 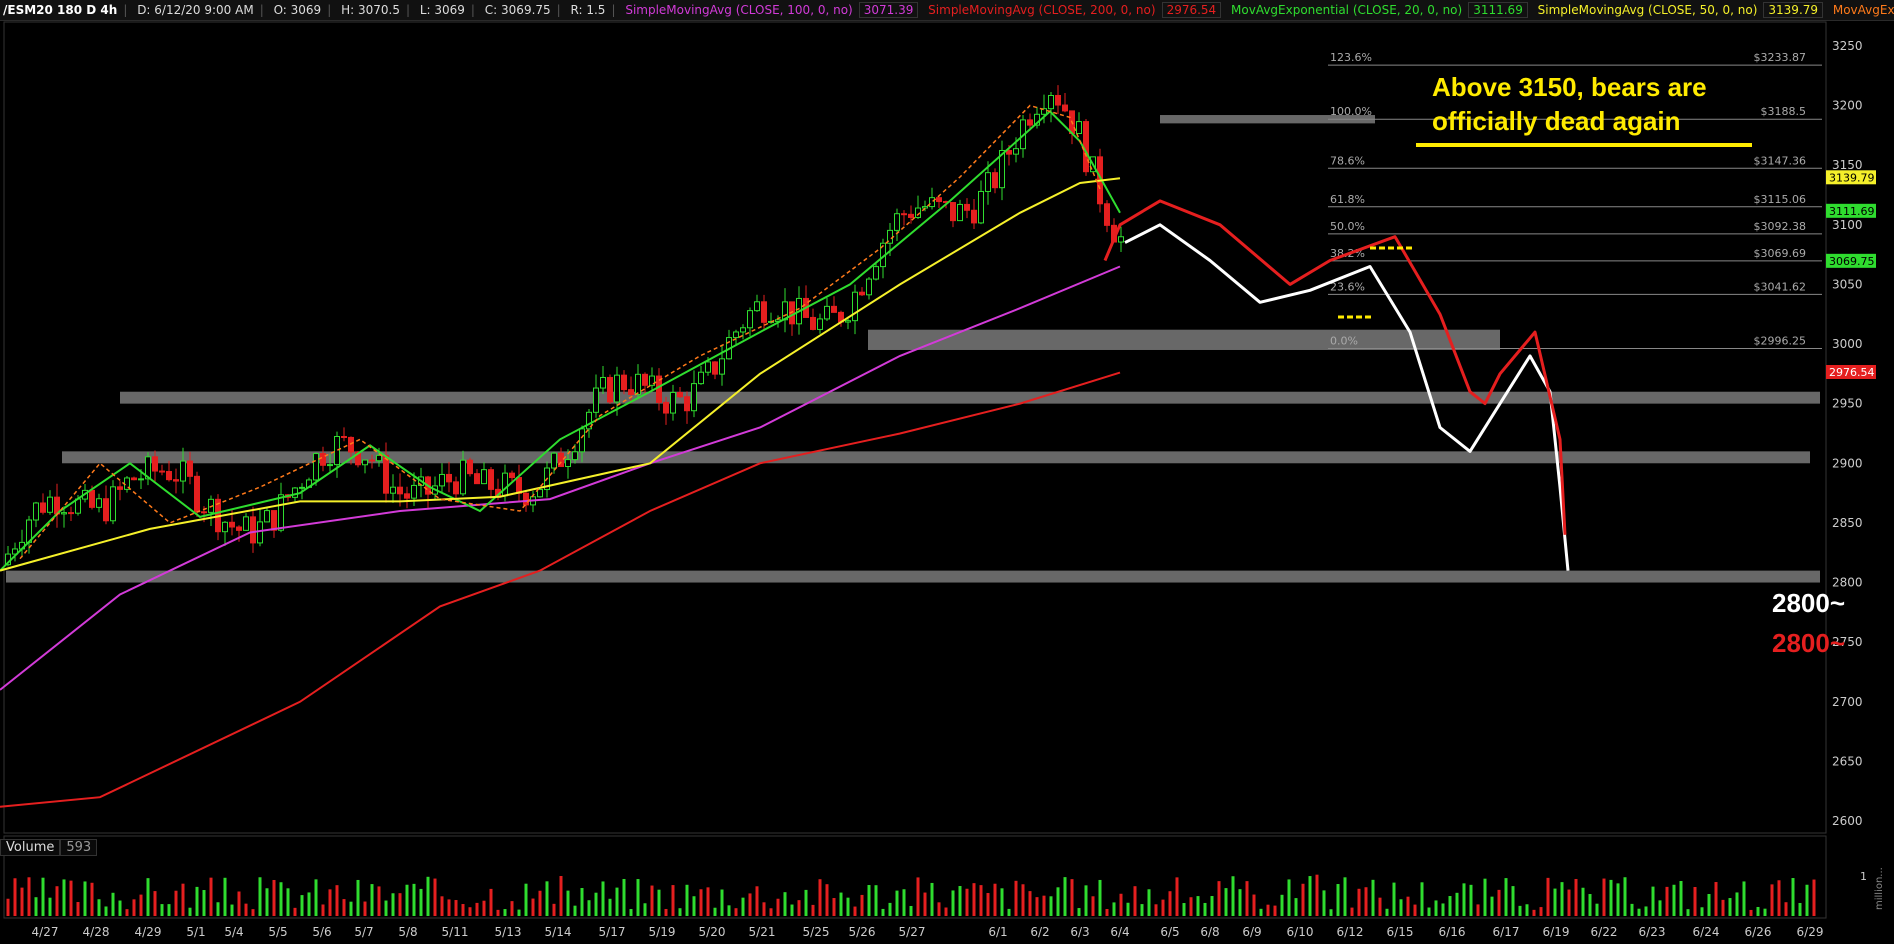 What do you see at coordinates (1347, 286) in the screenshot?
I see `fib-percent-label: 23.6%` at bounding box center [1347, 286].